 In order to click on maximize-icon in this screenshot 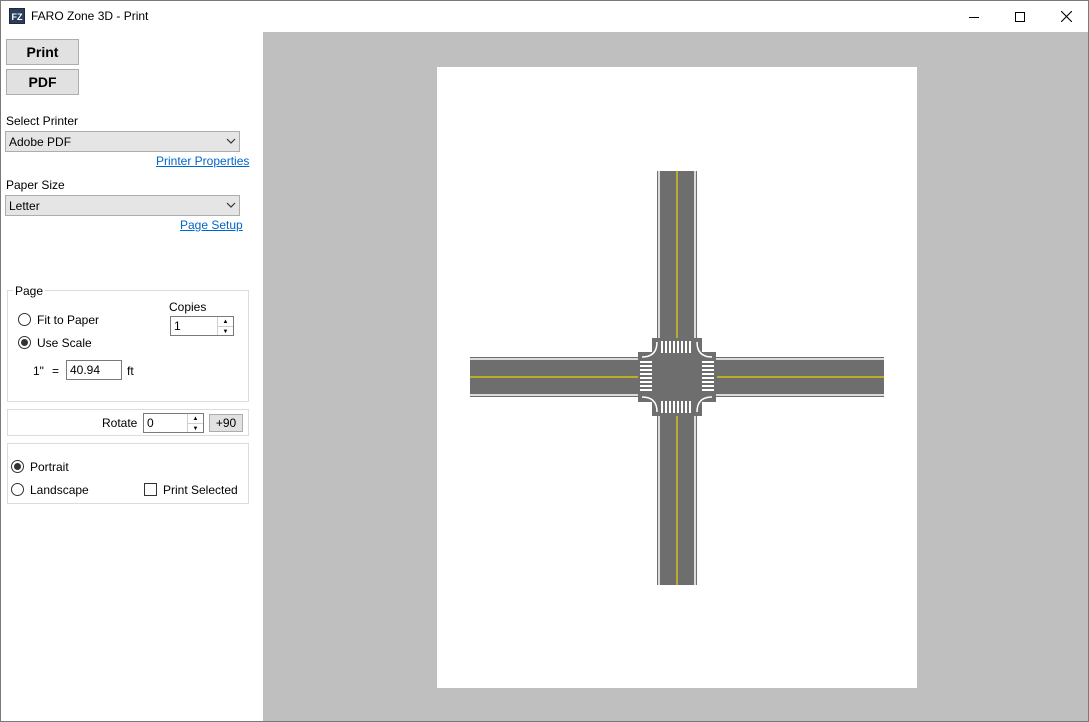, I will do `click(1020, 16)`.